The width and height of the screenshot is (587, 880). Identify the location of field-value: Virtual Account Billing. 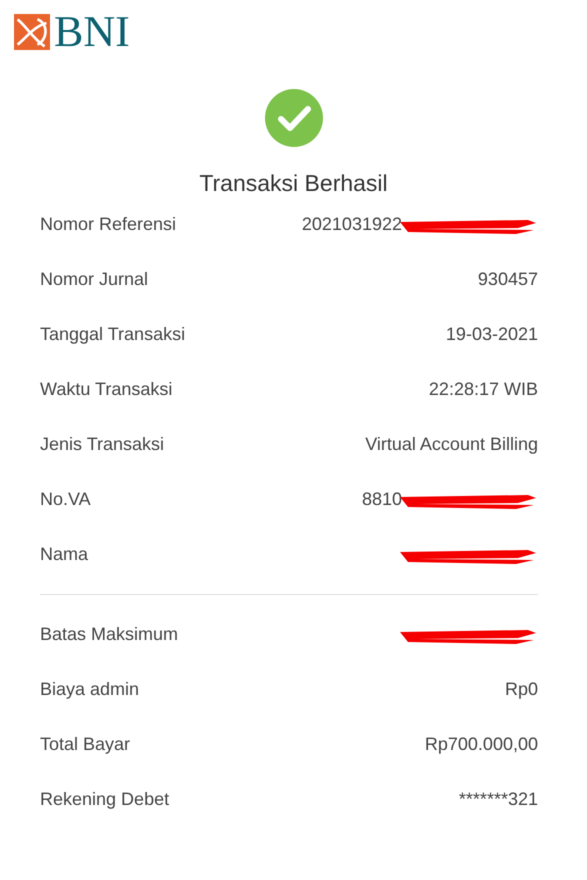
(451, 444).